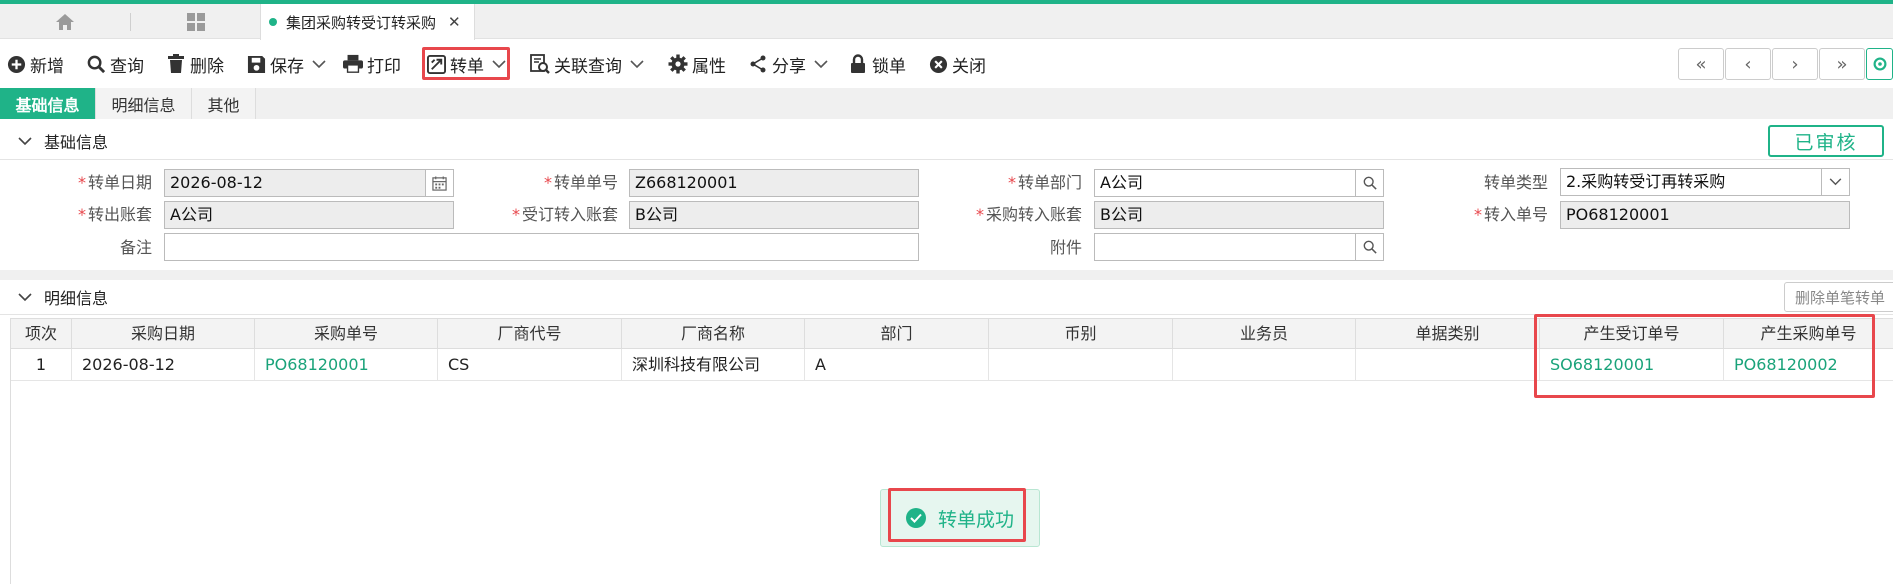 The image size is (1893, 584). What do you see at coordinates (889, 66) in the screenshot?
I see `lock-label: 锁单` at bounding box center [889, 66].